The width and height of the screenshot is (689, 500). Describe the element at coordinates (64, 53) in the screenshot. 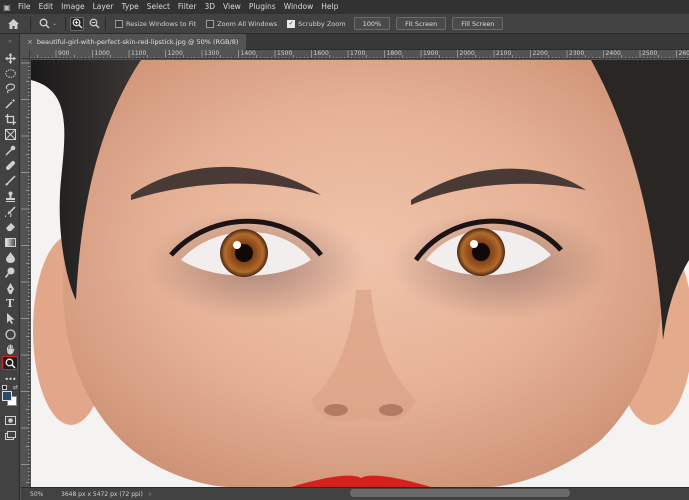

I see `ruler-label: 900` at that location.